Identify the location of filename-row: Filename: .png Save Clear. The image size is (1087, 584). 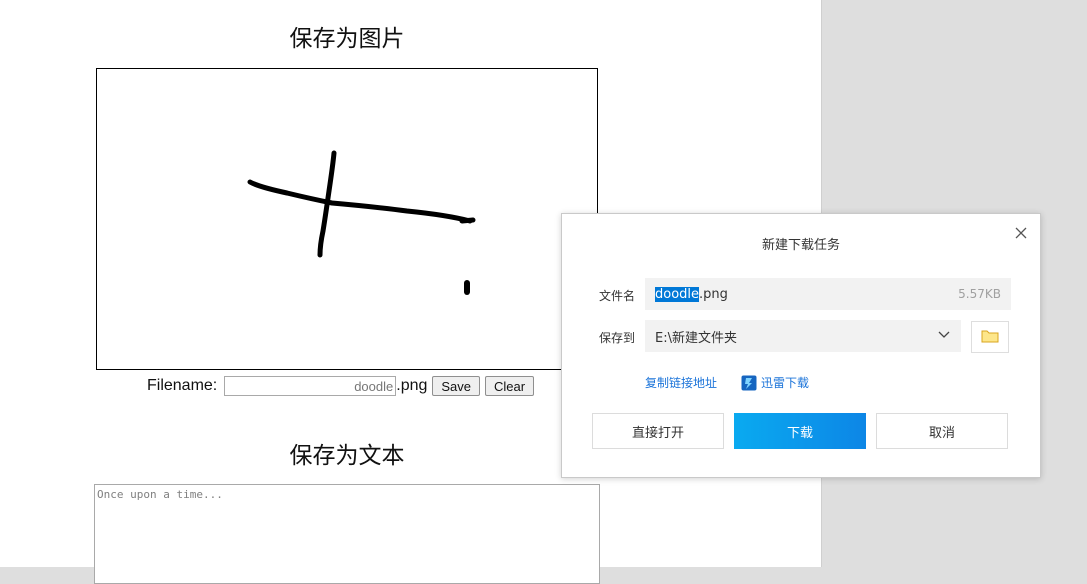
(341, 386).